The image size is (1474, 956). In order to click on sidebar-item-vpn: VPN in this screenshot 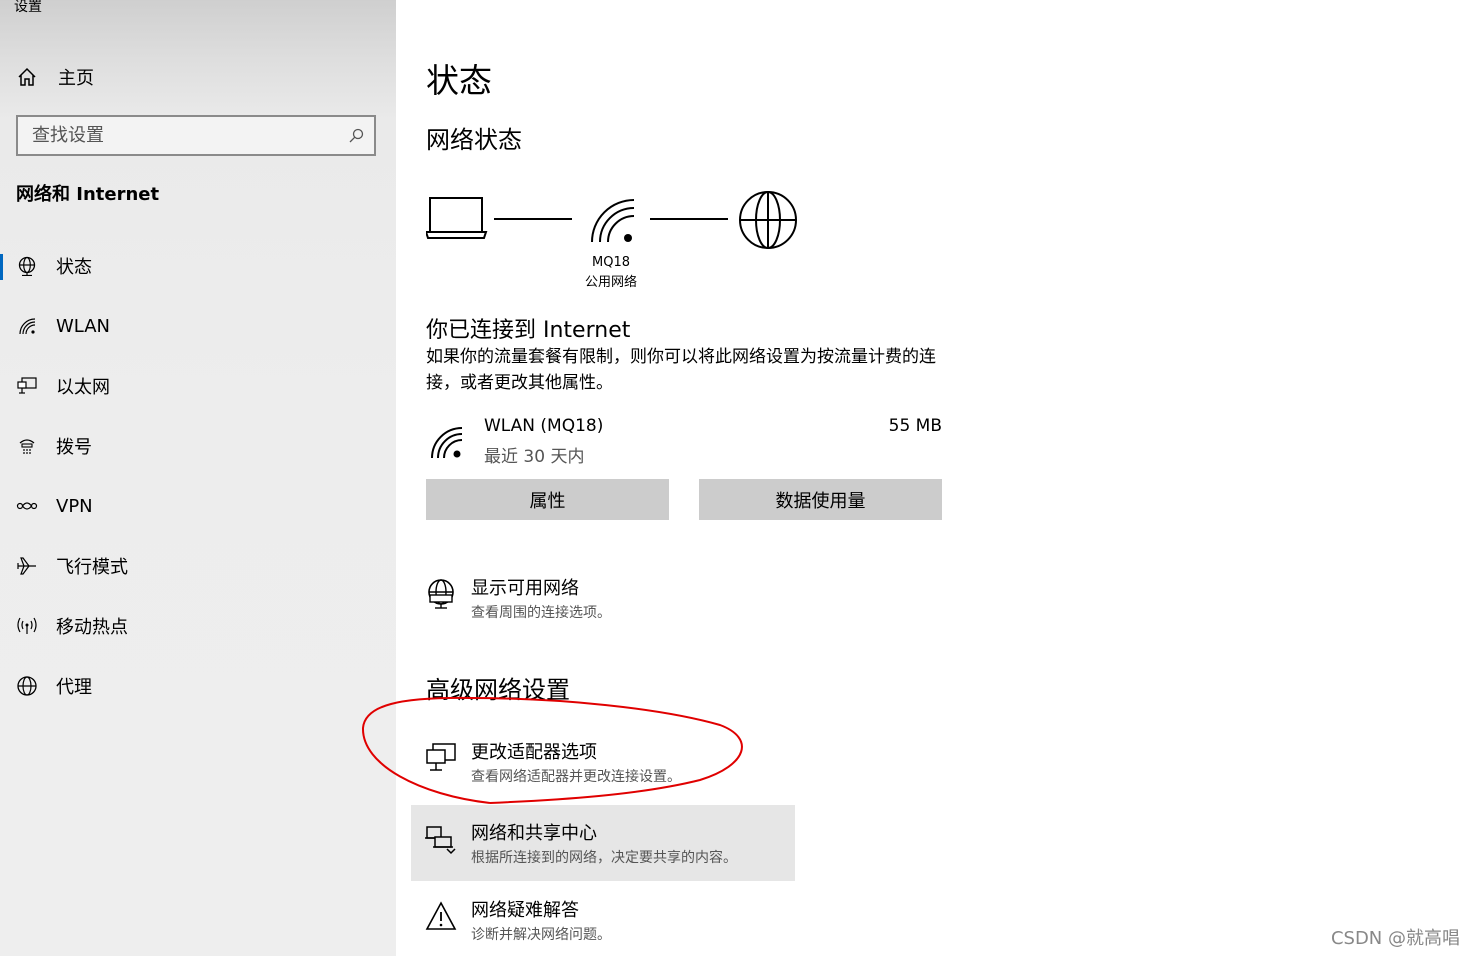, I will do `click(198, 506)`.